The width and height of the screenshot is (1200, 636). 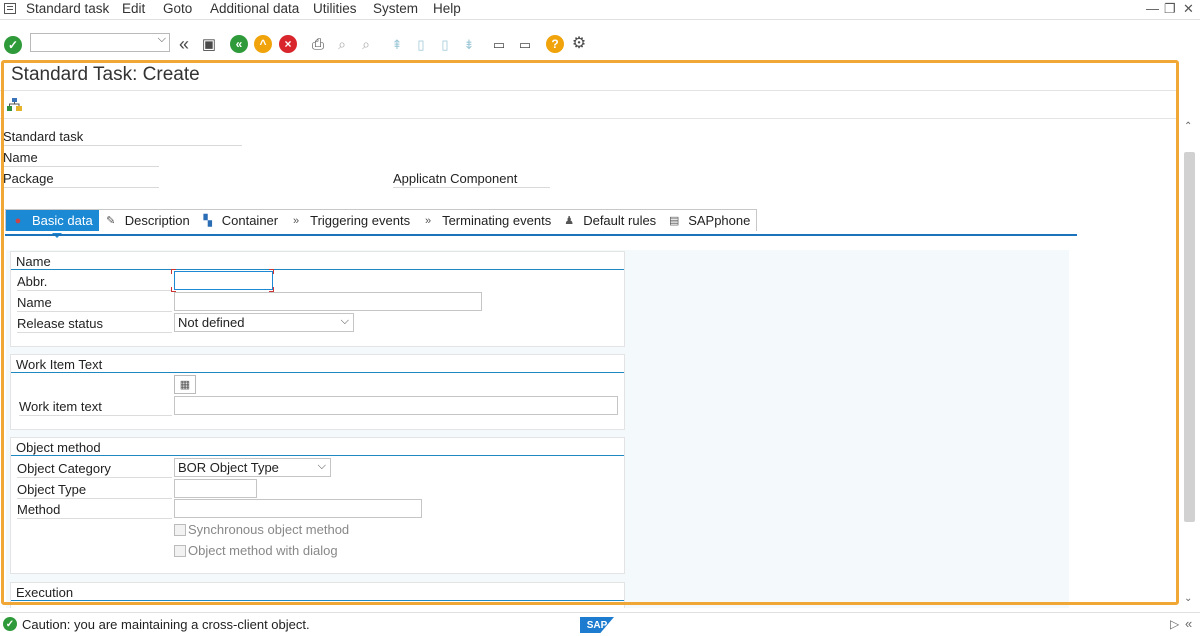 I want to click on release-status-label-line, so click(x=94, y=332).